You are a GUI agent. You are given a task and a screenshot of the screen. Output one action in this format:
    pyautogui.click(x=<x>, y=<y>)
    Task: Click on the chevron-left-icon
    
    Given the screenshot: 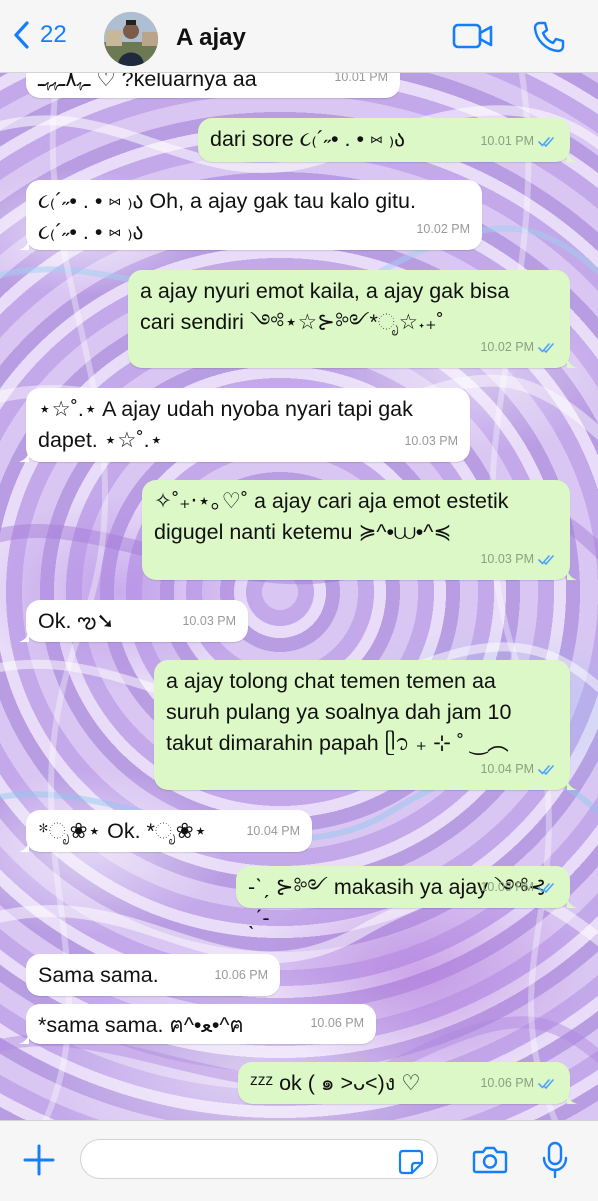 What is the action you would take?
    pyautogui.click(x=21, y=35)
    